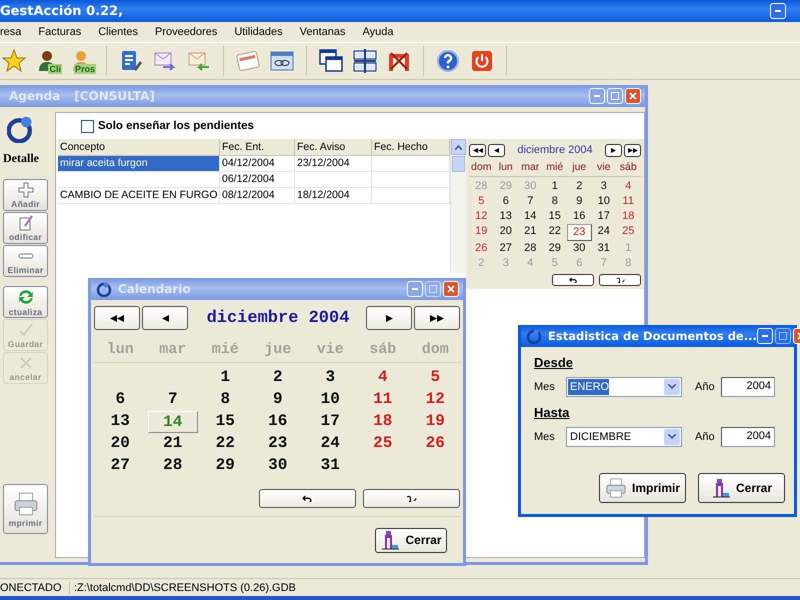 This screenshot has width=800, height=600. I want to click on calendar-day: 19, so click(435, 422).